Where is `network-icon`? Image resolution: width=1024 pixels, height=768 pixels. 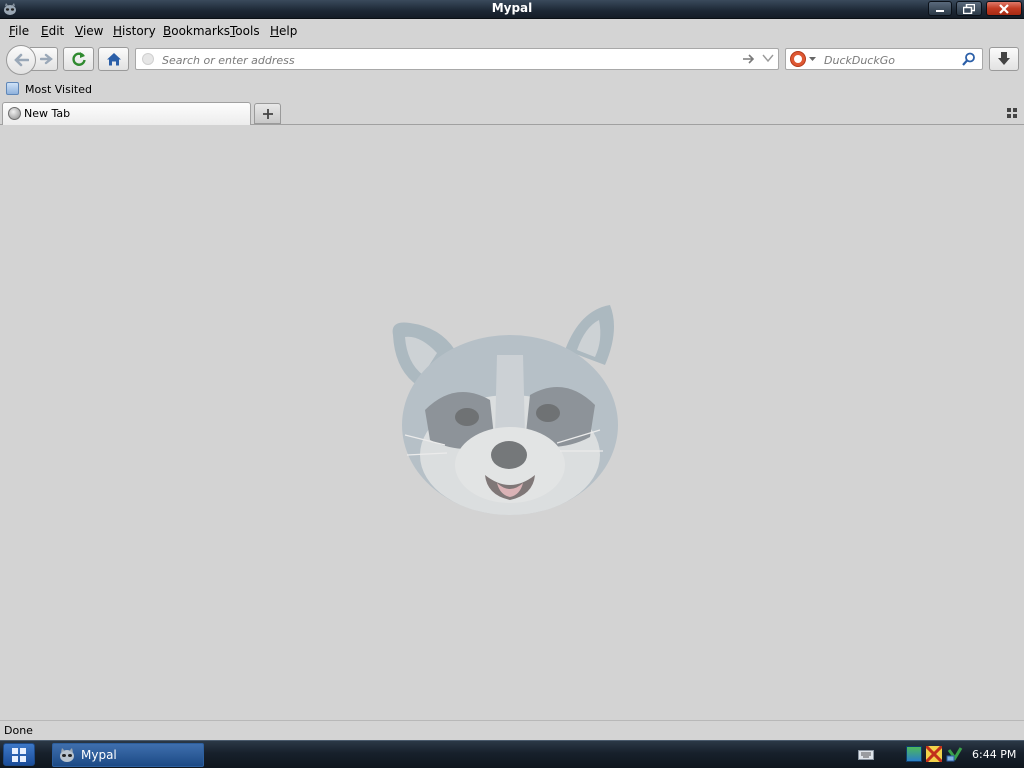
network-icon is located at coordinates (955, 754).